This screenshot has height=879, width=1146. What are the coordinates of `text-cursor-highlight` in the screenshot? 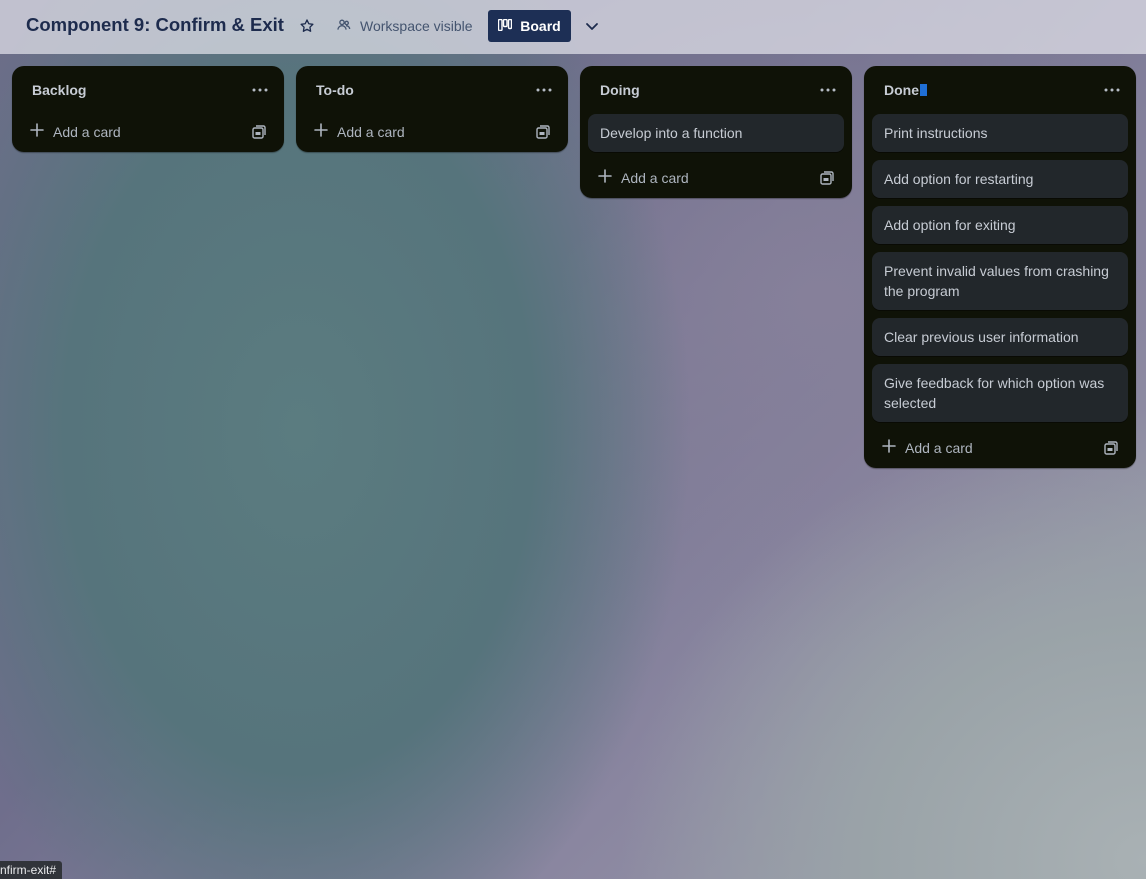 It's located at (923, 90).